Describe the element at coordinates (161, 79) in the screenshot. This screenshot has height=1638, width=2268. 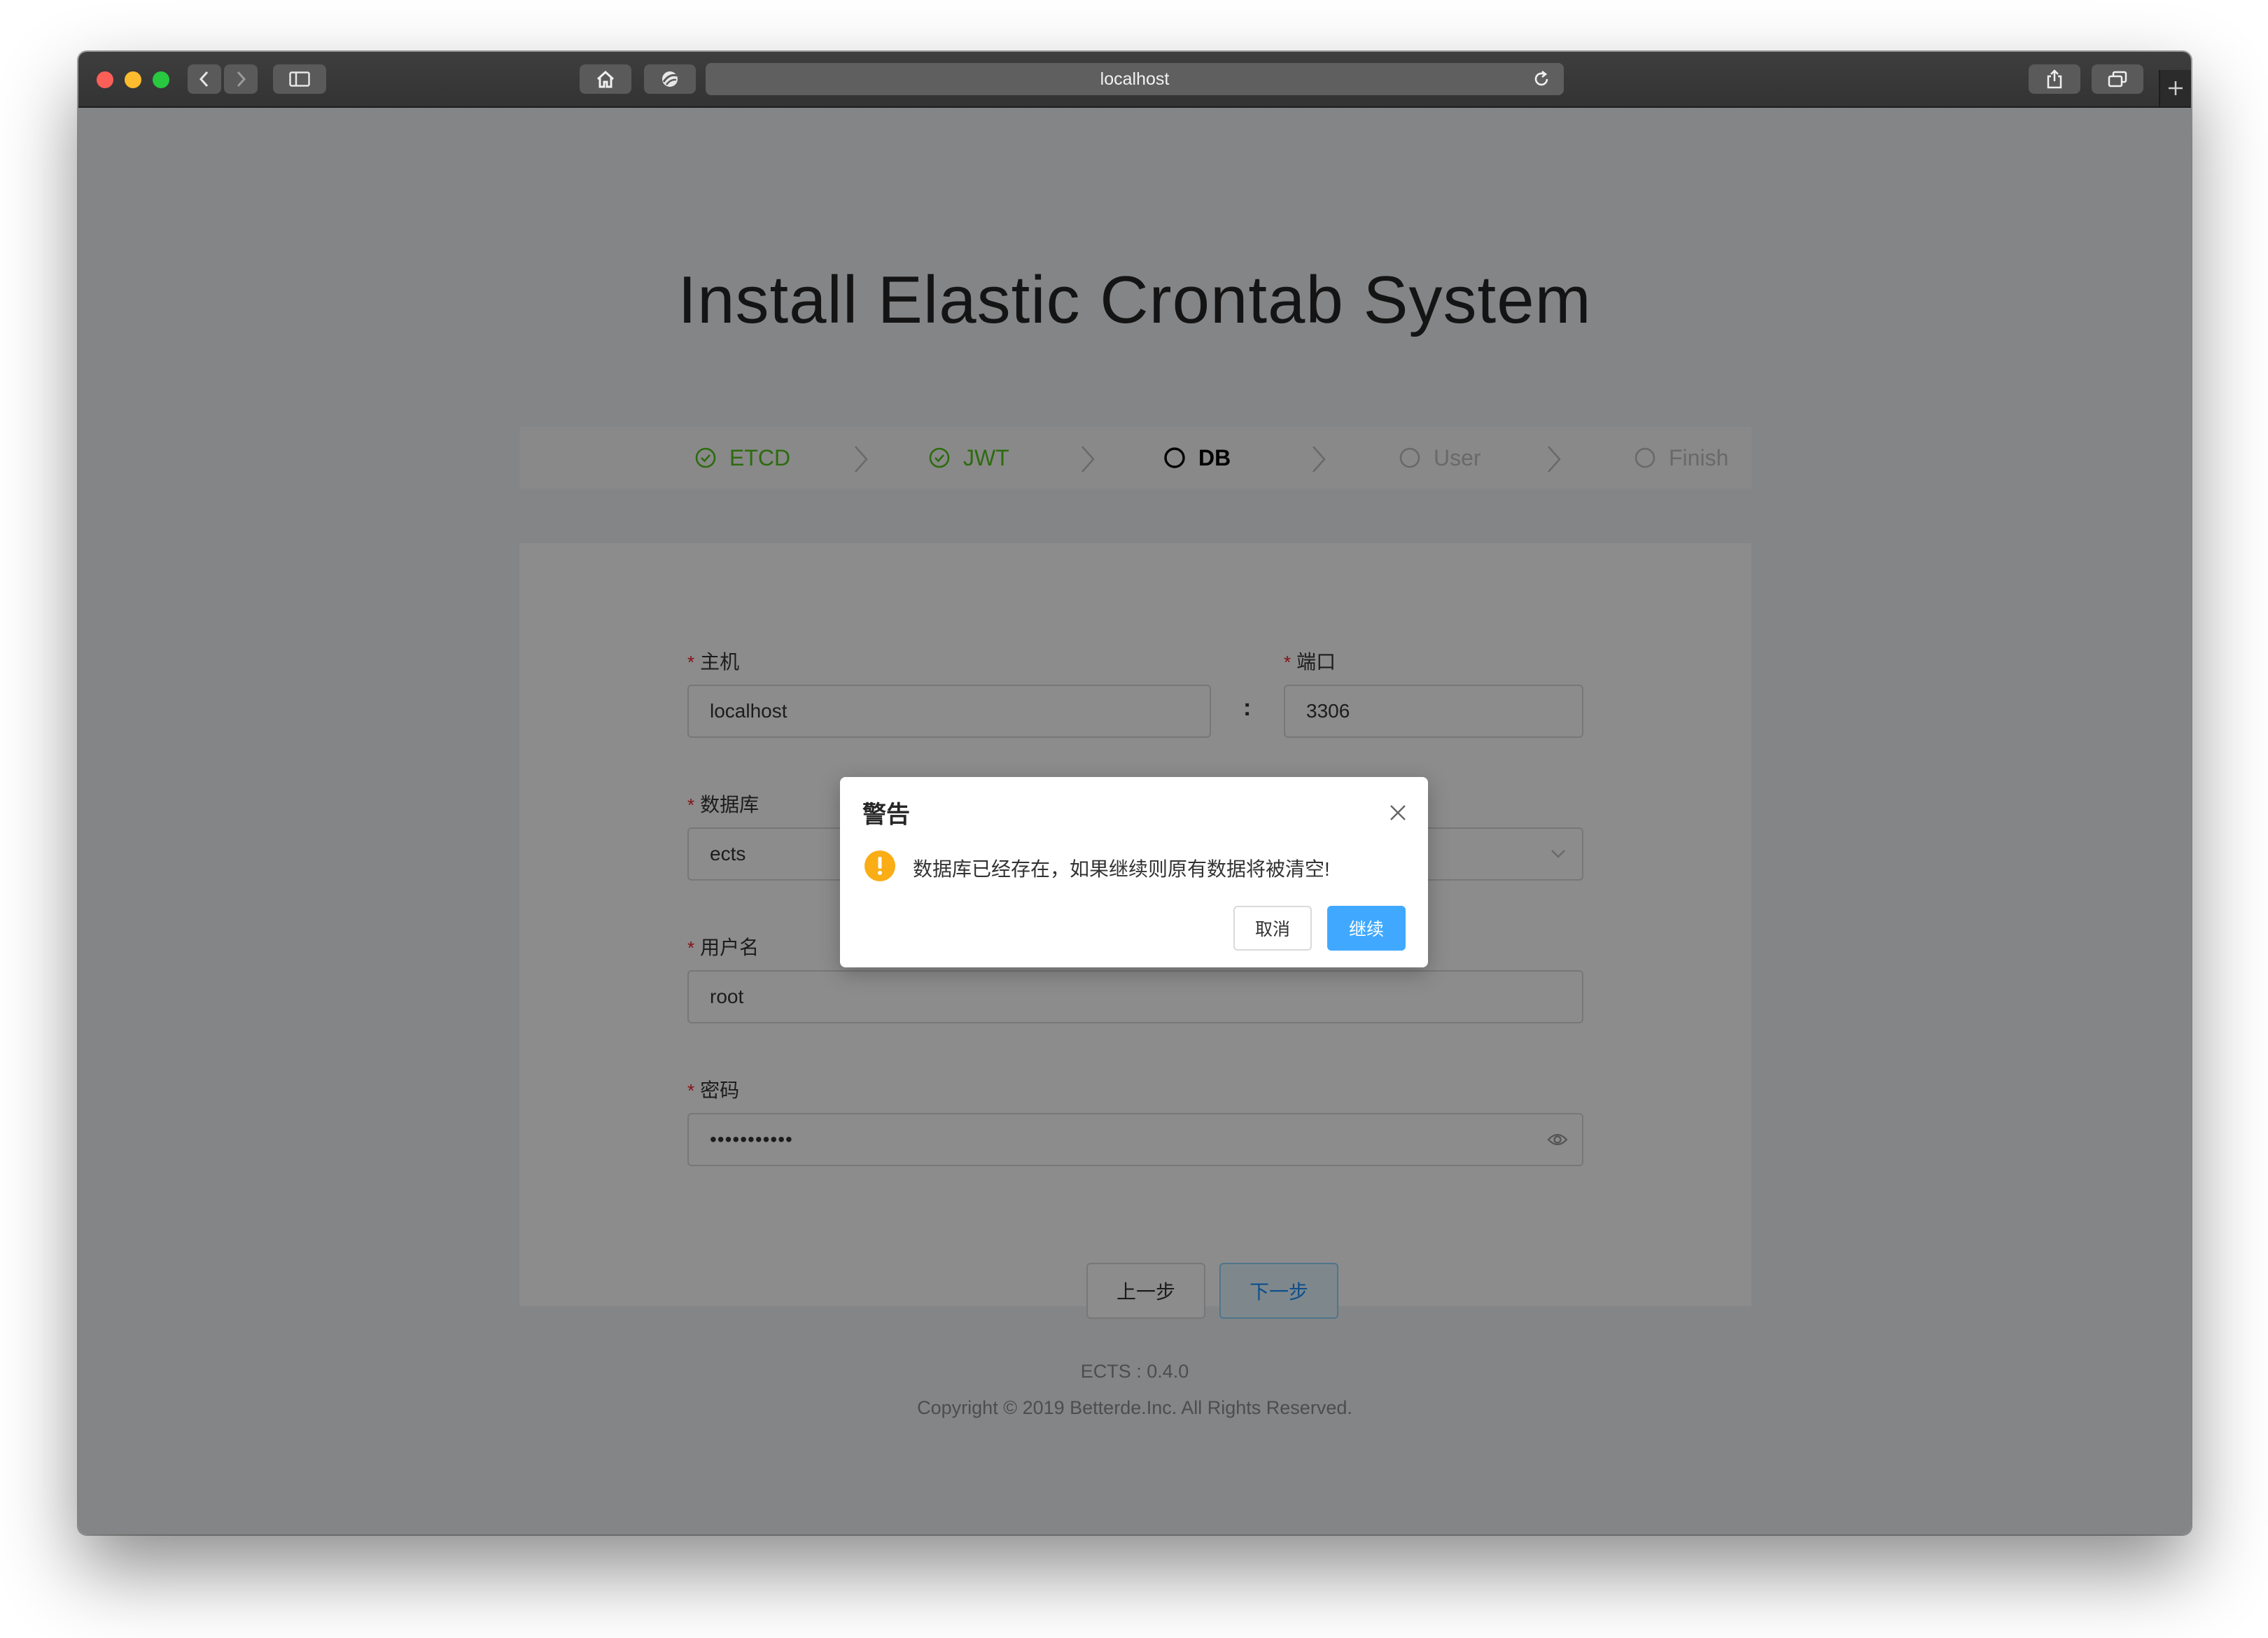
I see `maximize-window-button` at that location.